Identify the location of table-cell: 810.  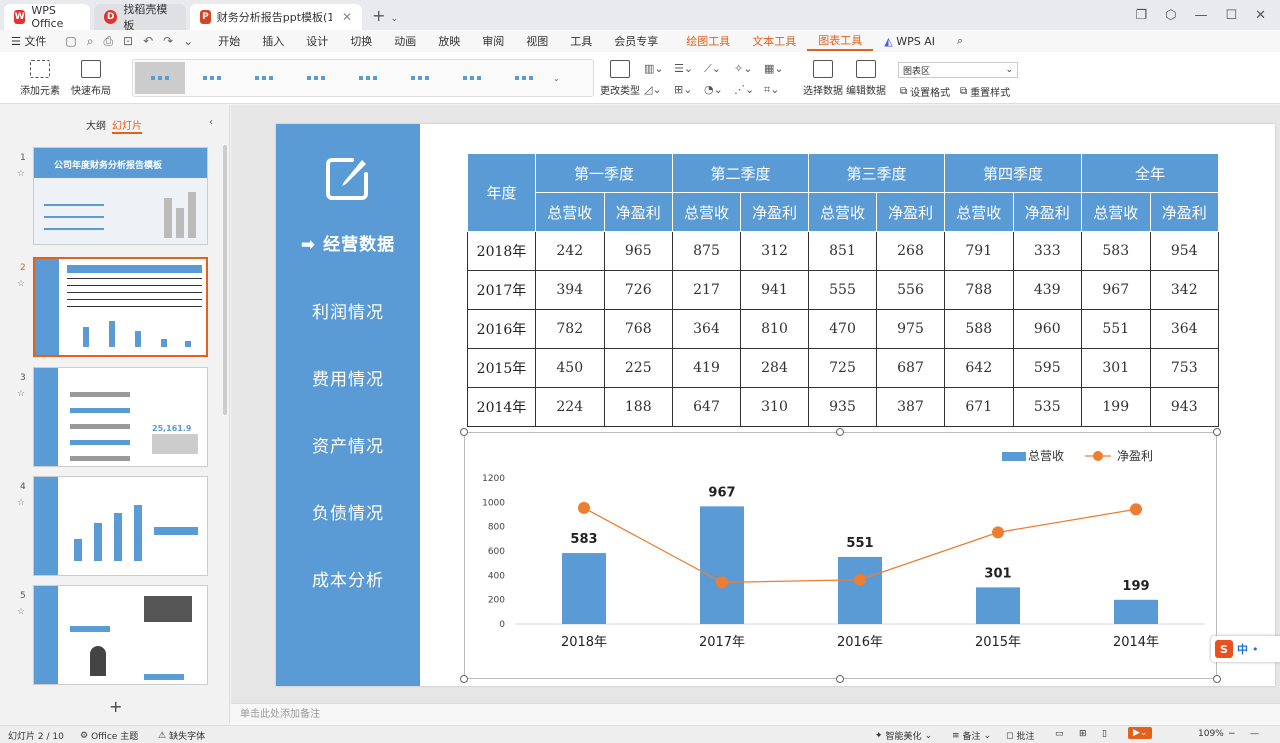
(774, 329).